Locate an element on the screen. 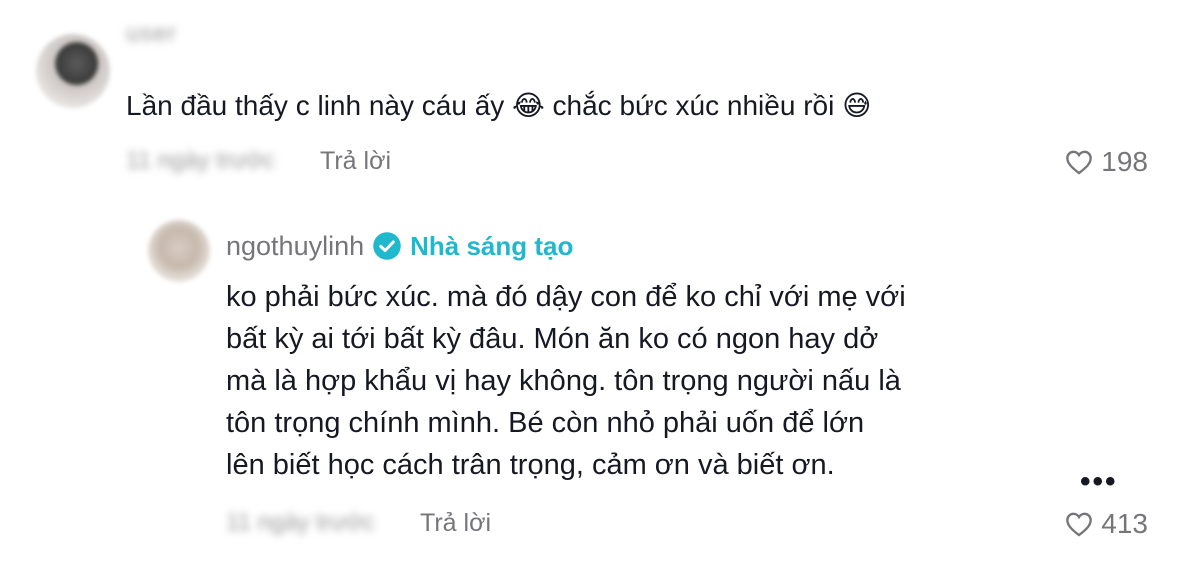  comment-reply-button: Trả lời is located at coordinates (355, 161).